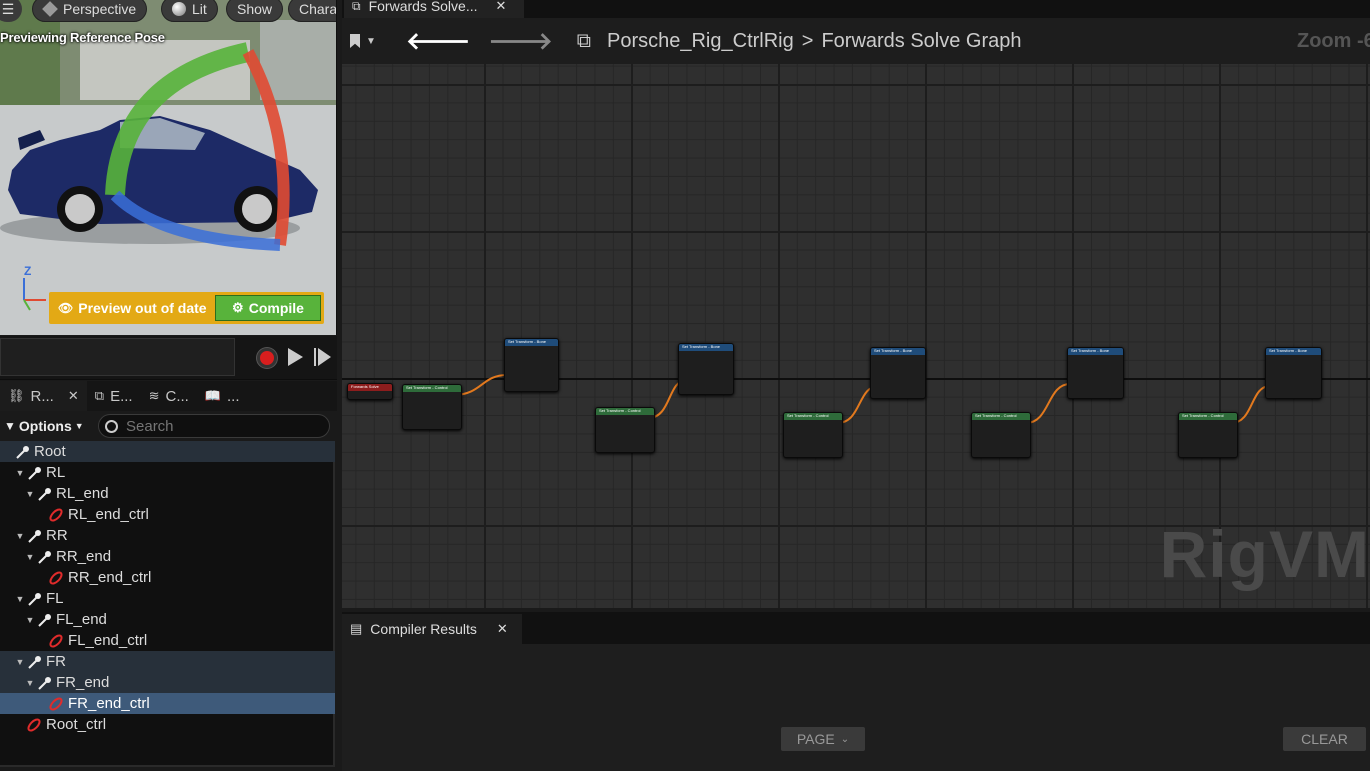 The width and height of the screenshot is (1370, 771). Describe the element at coordinates (167, 472) in the screenshot. I see `tree-item-rl: ▼ RL` at that location.